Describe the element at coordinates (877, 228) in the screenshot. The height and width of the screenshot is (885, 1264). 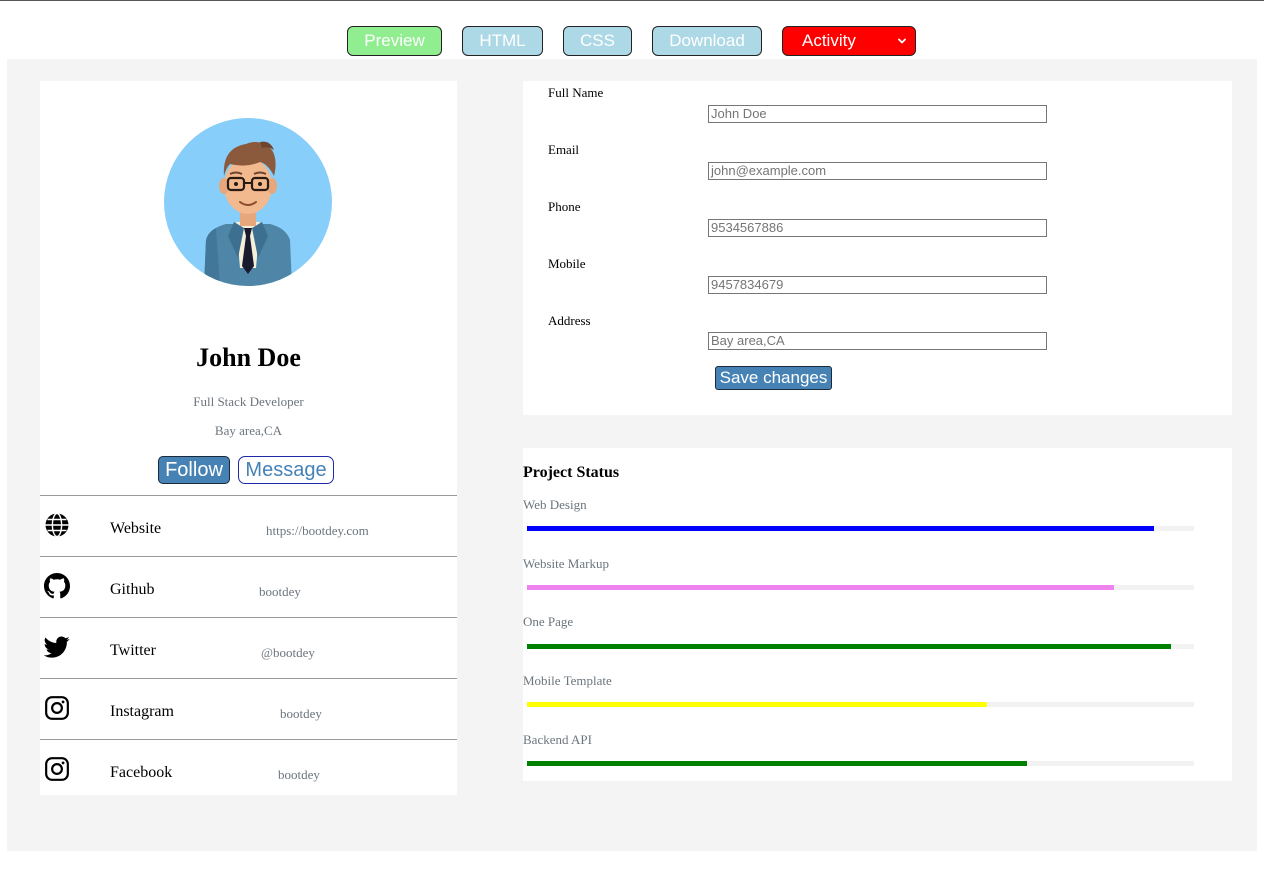
I see `phone-input: 9534567886` at that location.